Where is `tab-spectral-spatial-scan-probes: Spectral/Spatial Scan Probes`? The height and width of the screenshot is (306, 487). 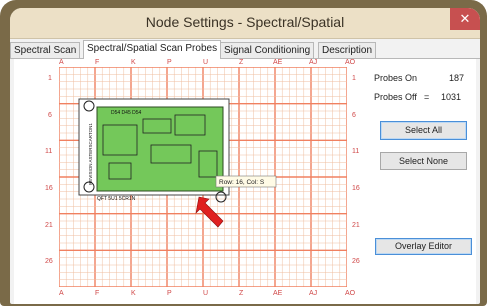
tab-spectral-spatial-scan-probes: Spectral/Spatial Scan Probes is located at coordinates (152, 49).